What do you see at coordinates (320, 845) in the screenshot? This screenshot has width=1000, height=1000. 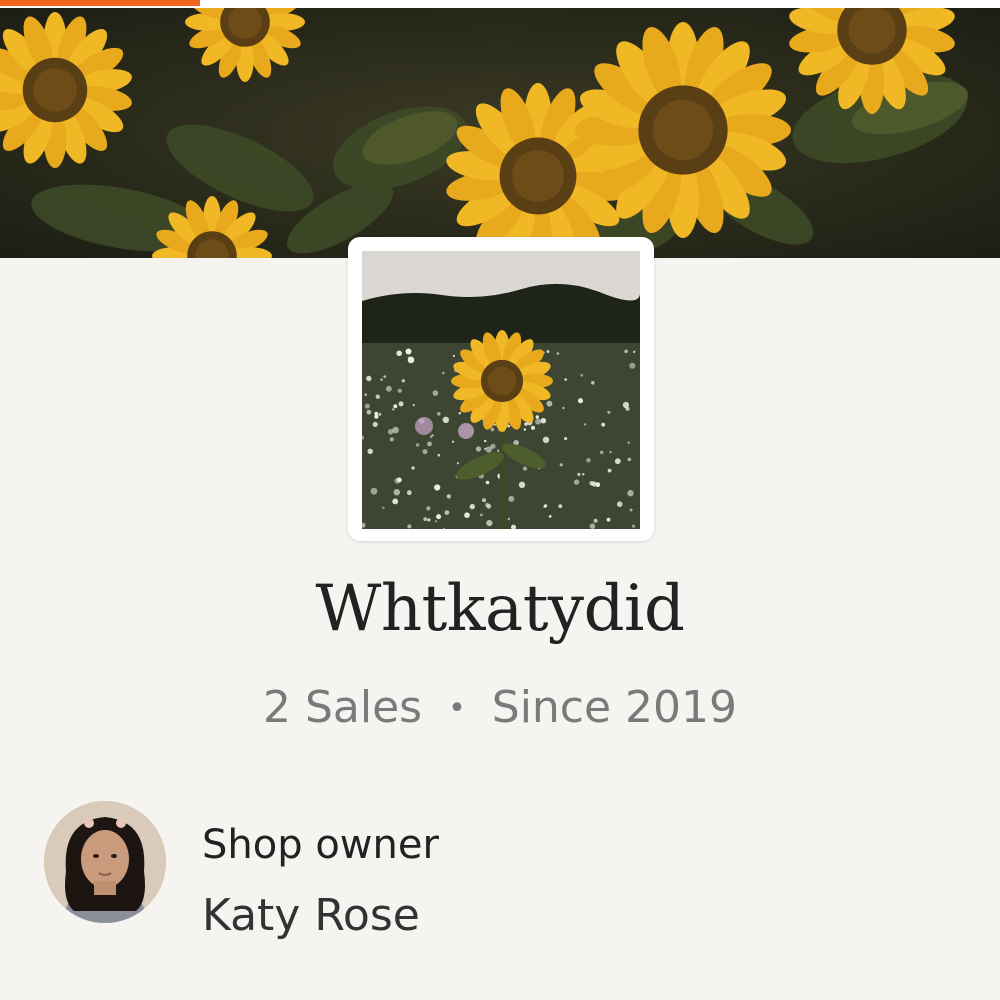 I see `owner-role-label: Shop owner` at bounding box center [320, 845].